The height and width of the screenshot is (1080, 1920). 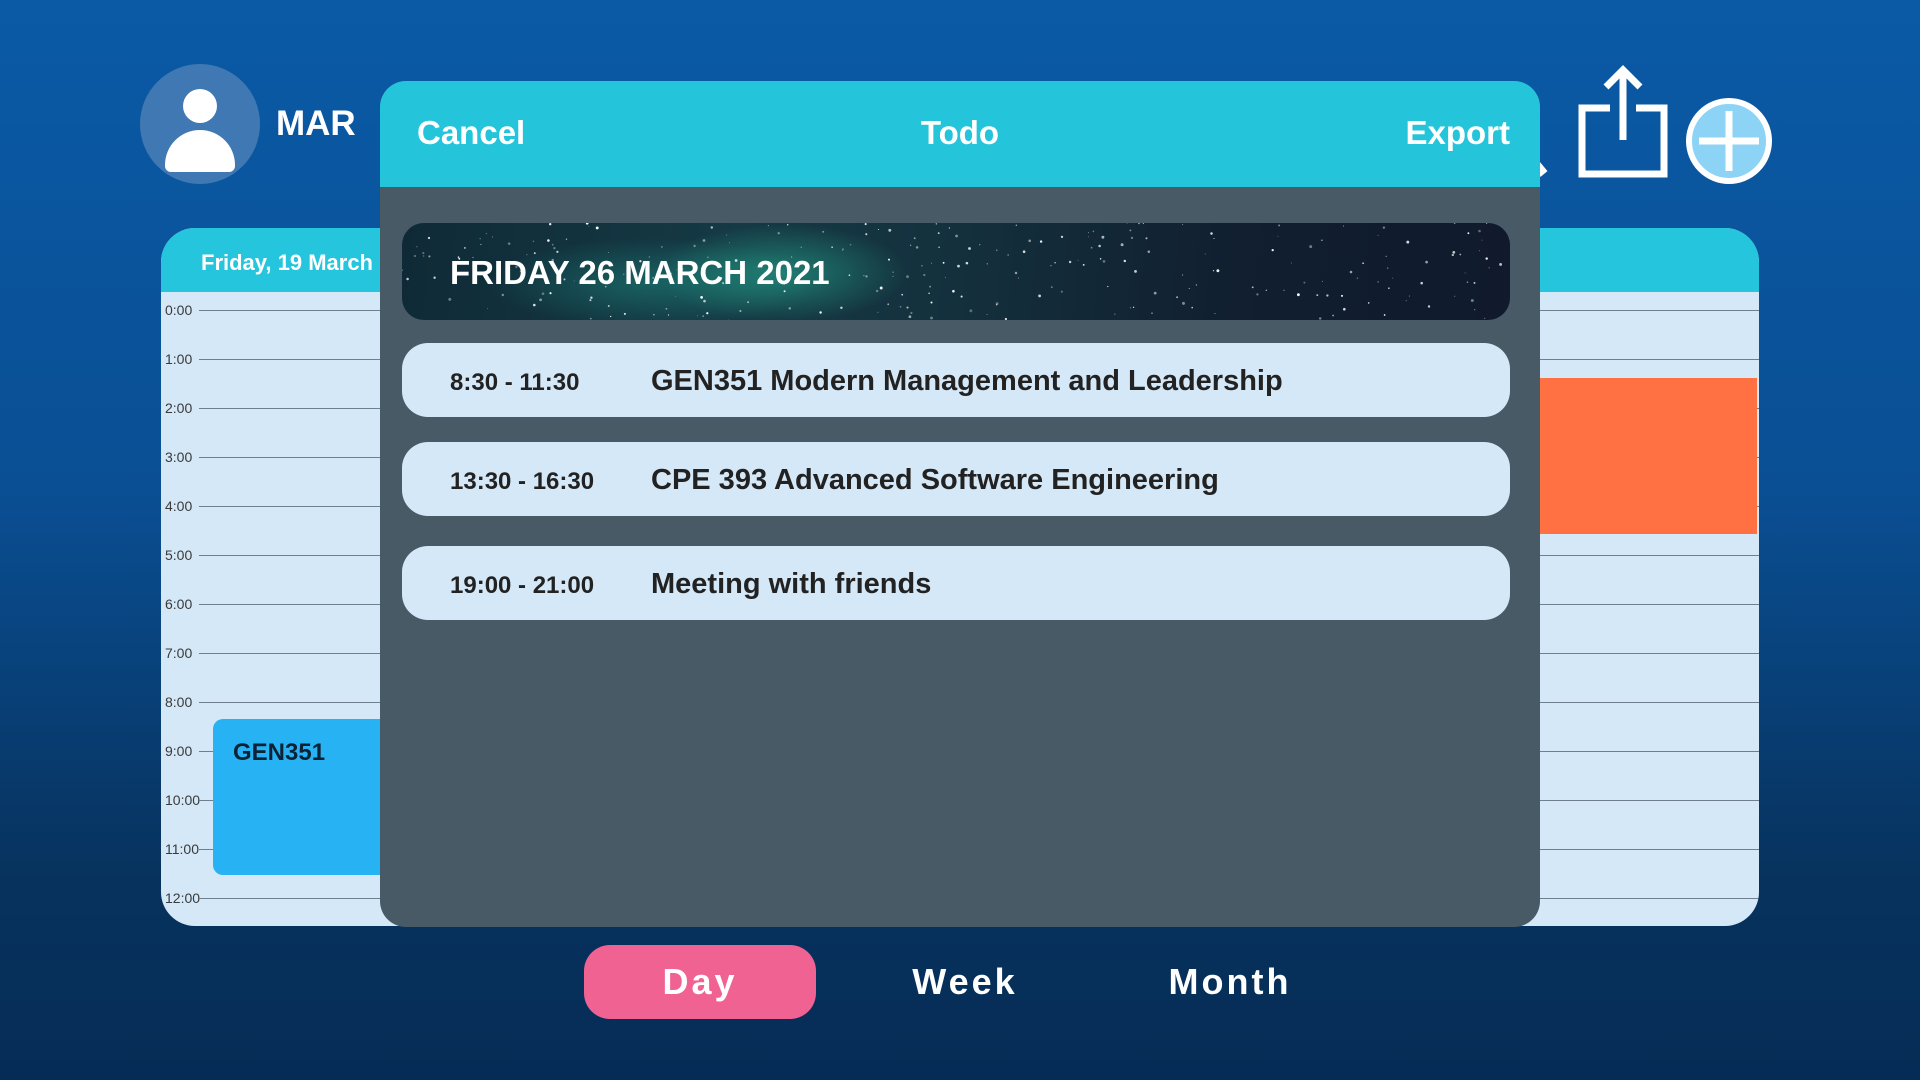 I want to click on user-avatar-icon, so click(x=200, y=124).